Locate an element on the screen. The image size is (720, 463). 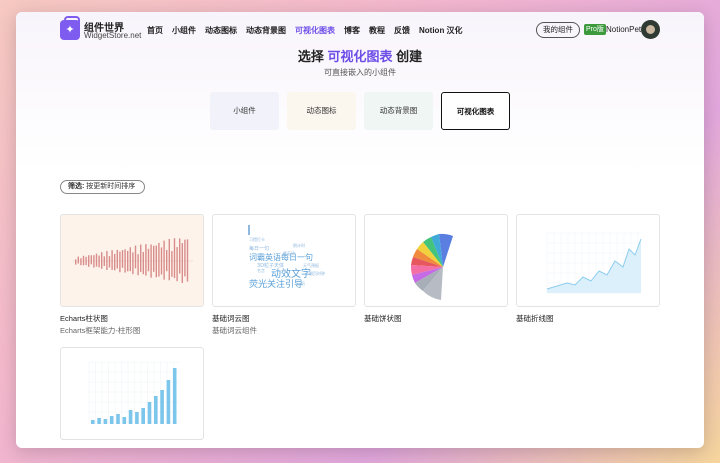
filter-value: 按更新时间排序 is located at coordinates (111, 186).